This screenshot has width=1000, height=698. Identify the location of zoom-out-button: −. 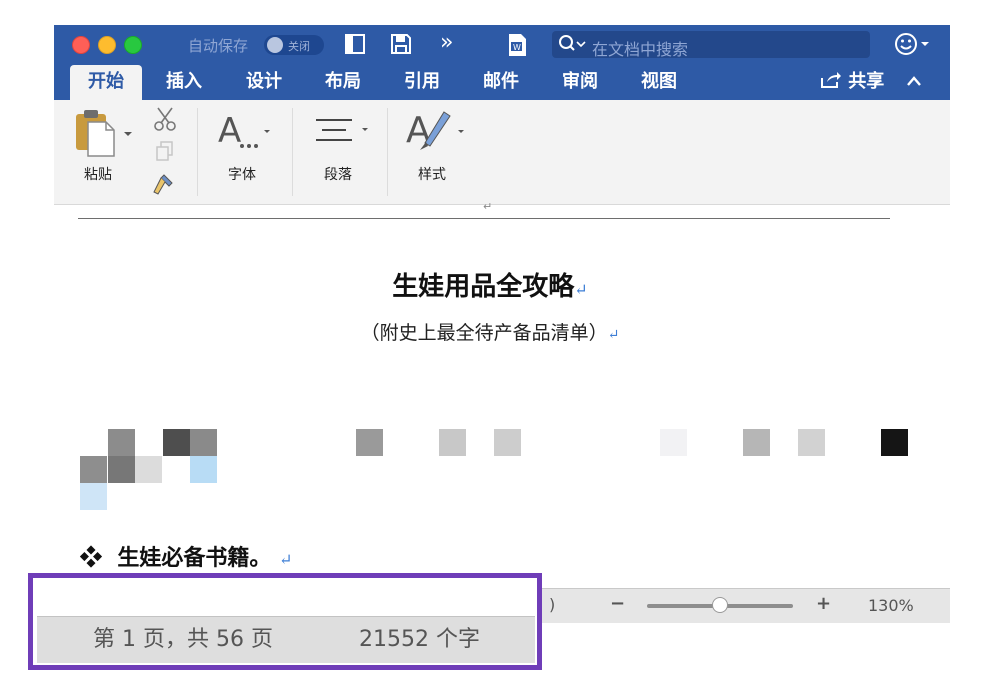
(617, 603).